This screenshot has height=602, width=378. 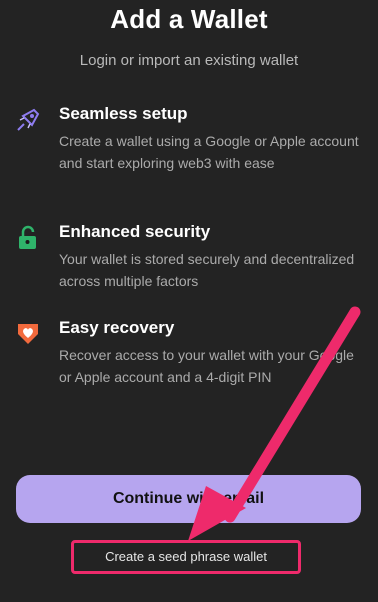 What do you see at coordinates (117, 327) in the screenshot?
I see `feature-title: Easy recovery` at bounding box center [117, 327].